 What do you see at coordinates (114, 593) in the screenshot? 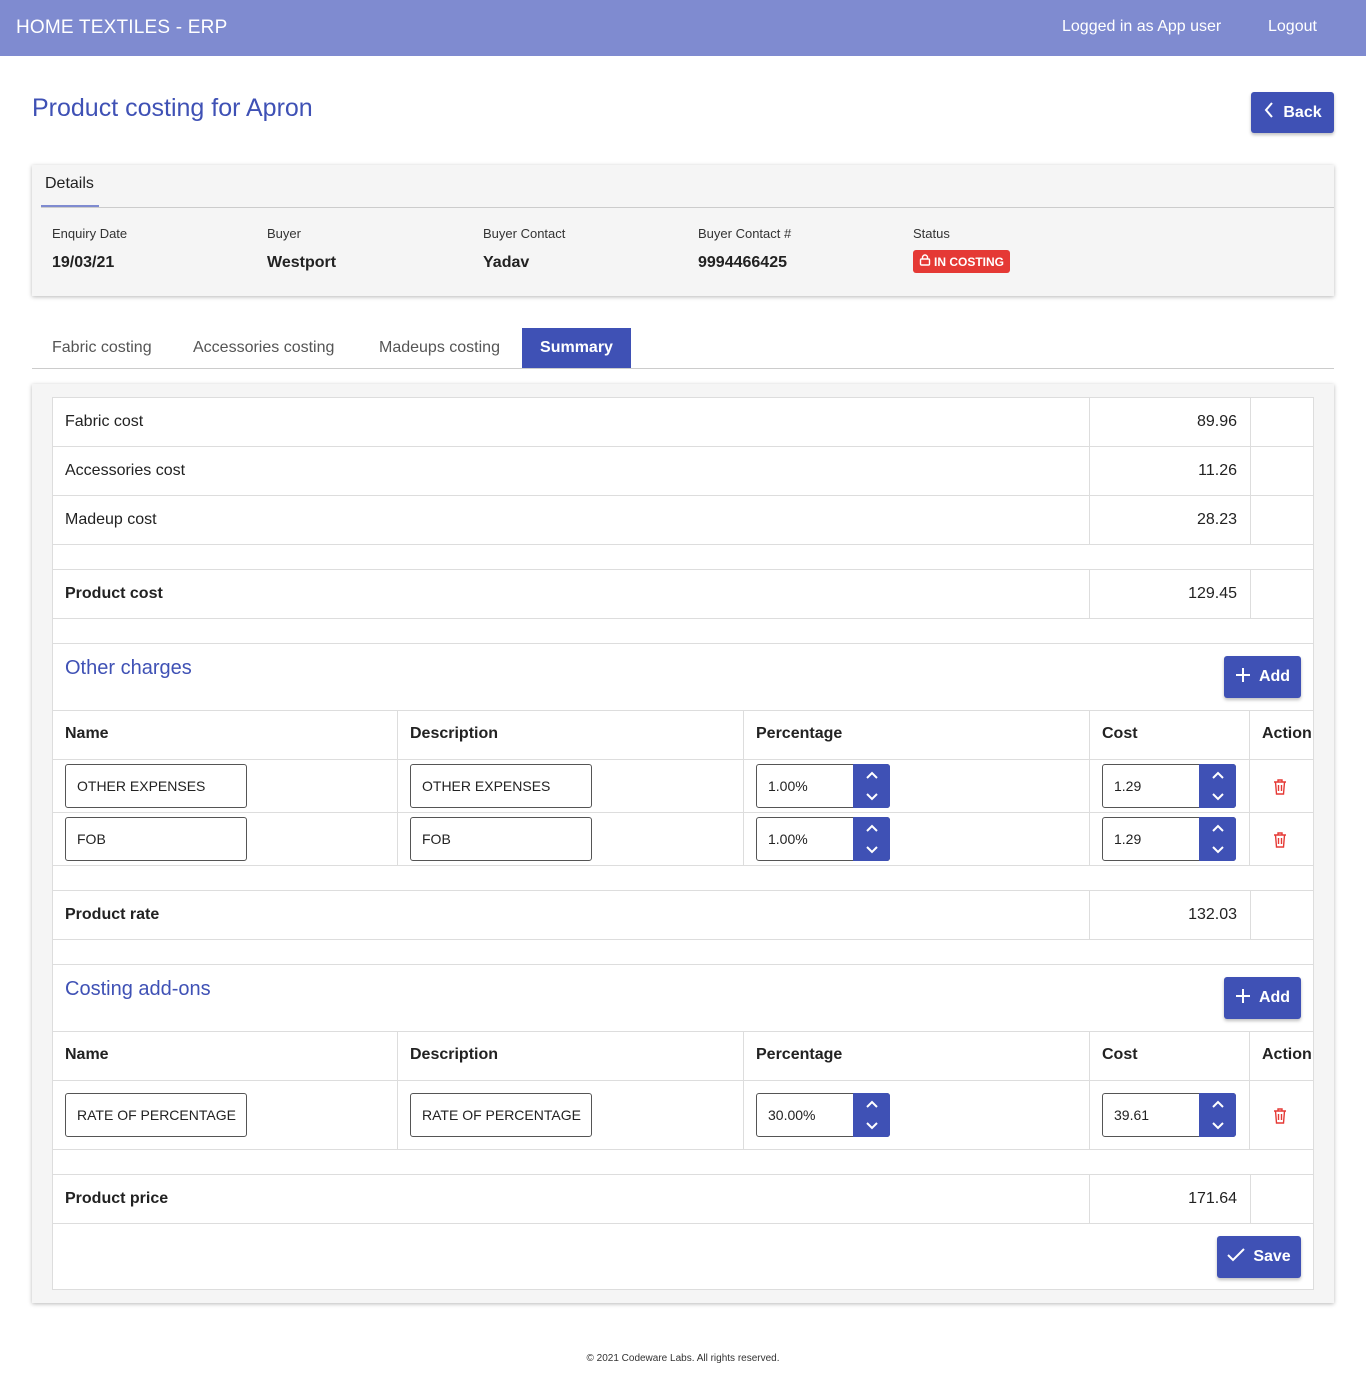
I see `product-cost-label: Product cost` at bounding box center [114, 593].